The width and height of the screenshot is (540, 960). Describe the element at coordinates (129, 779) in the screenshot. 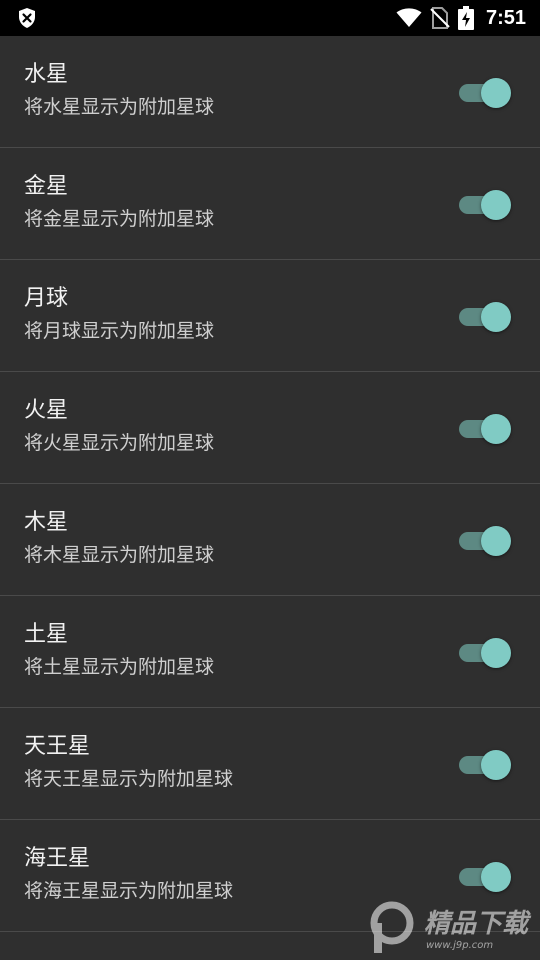

I see `item-subtitle: 将天王星显示为附加星球` at that location.